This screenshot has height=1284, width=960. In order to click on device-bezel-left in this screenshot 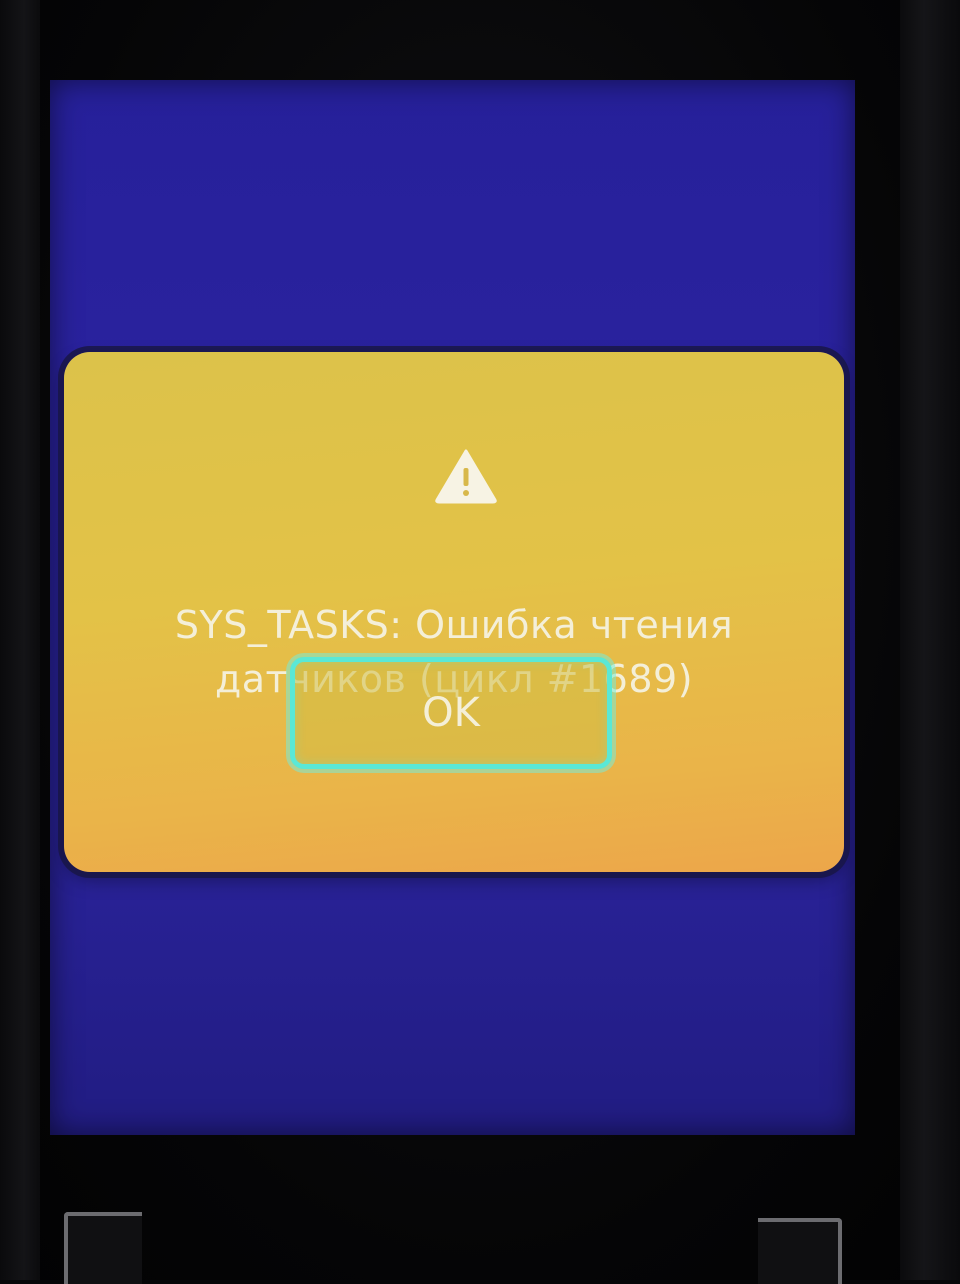, I will do `click(20, 640)`.